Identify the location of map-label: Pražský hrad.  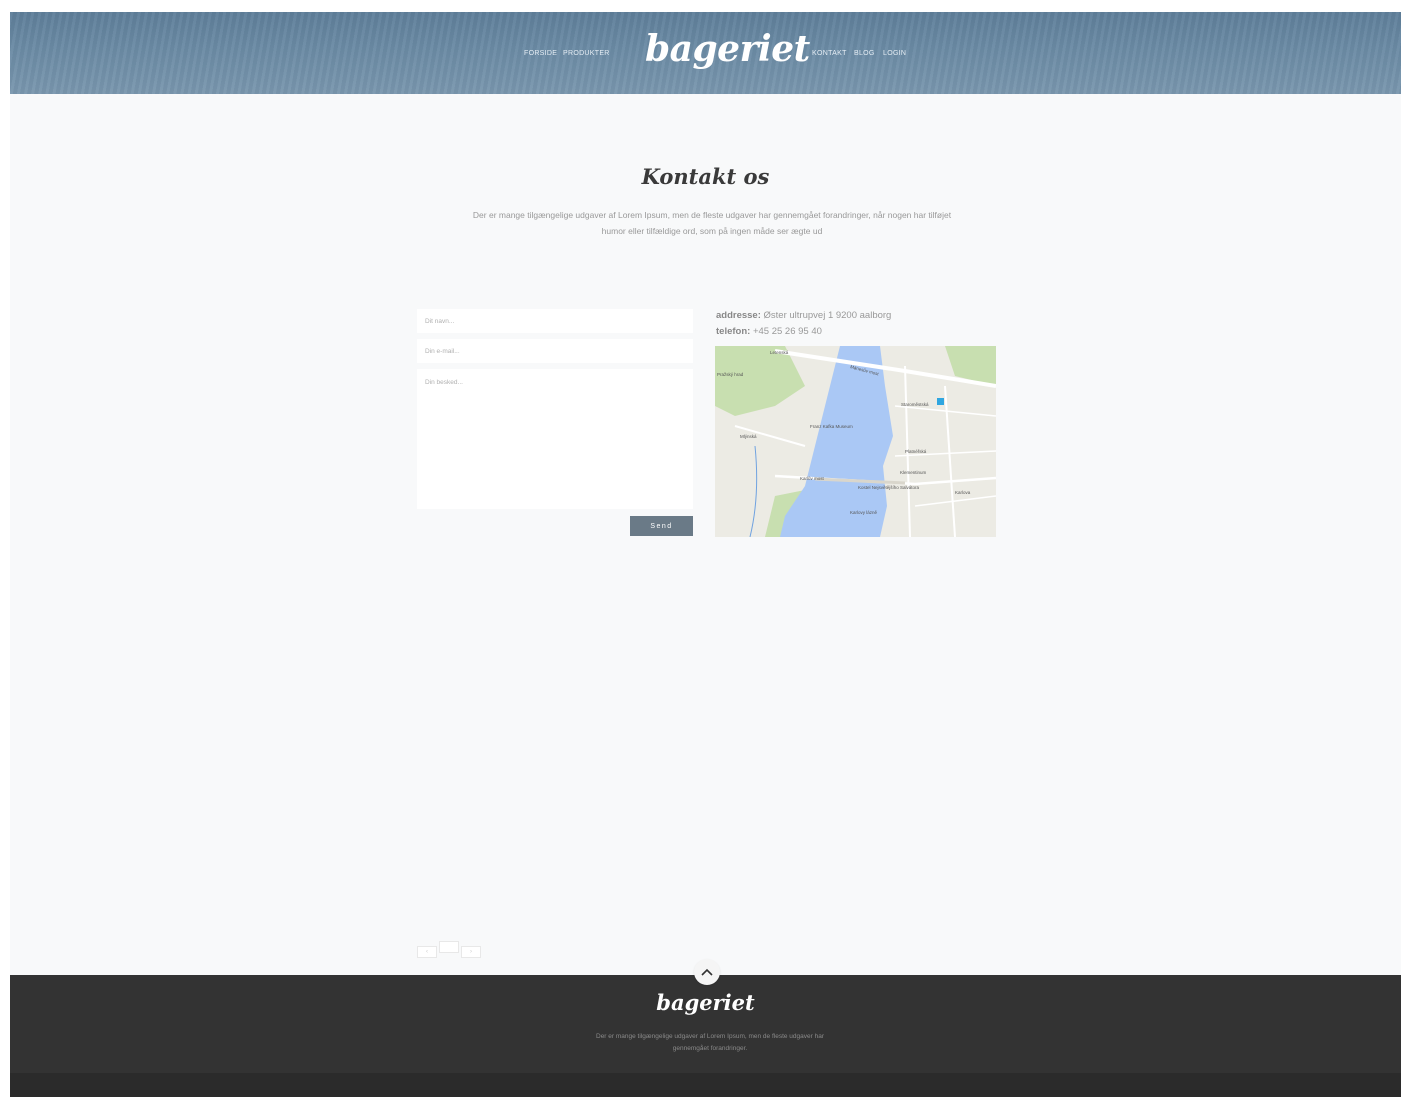
(730, 374).